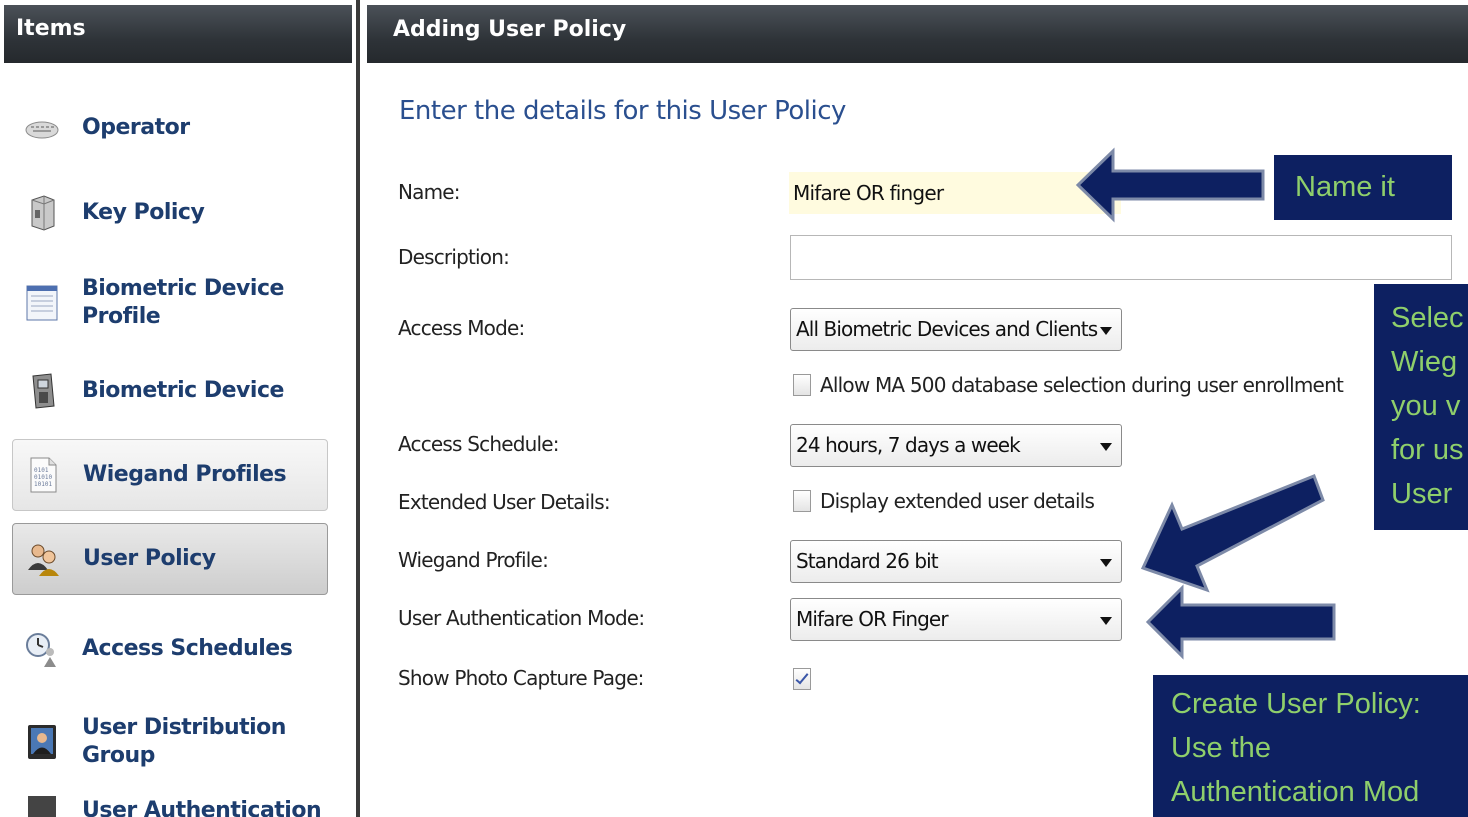 Image resolution: width=1468 pixels, height=817 pixels. What do you see at coordinates (149, 558) in the screenshot?
I see `sidebar-item-label: User Policy` at bounding box center [149, 558].